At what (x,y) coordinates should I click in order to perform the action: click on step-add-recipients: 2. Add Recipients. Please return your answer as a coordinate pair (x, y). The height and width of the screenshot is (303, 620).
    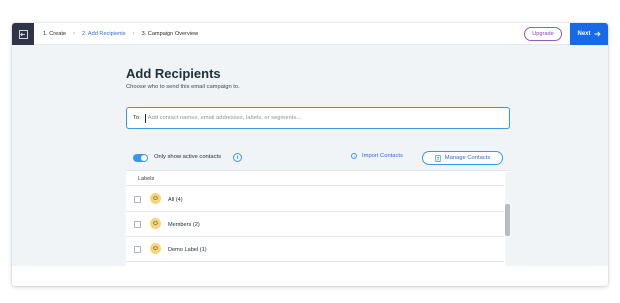
    Looking at the image, I should click on (104, 34).